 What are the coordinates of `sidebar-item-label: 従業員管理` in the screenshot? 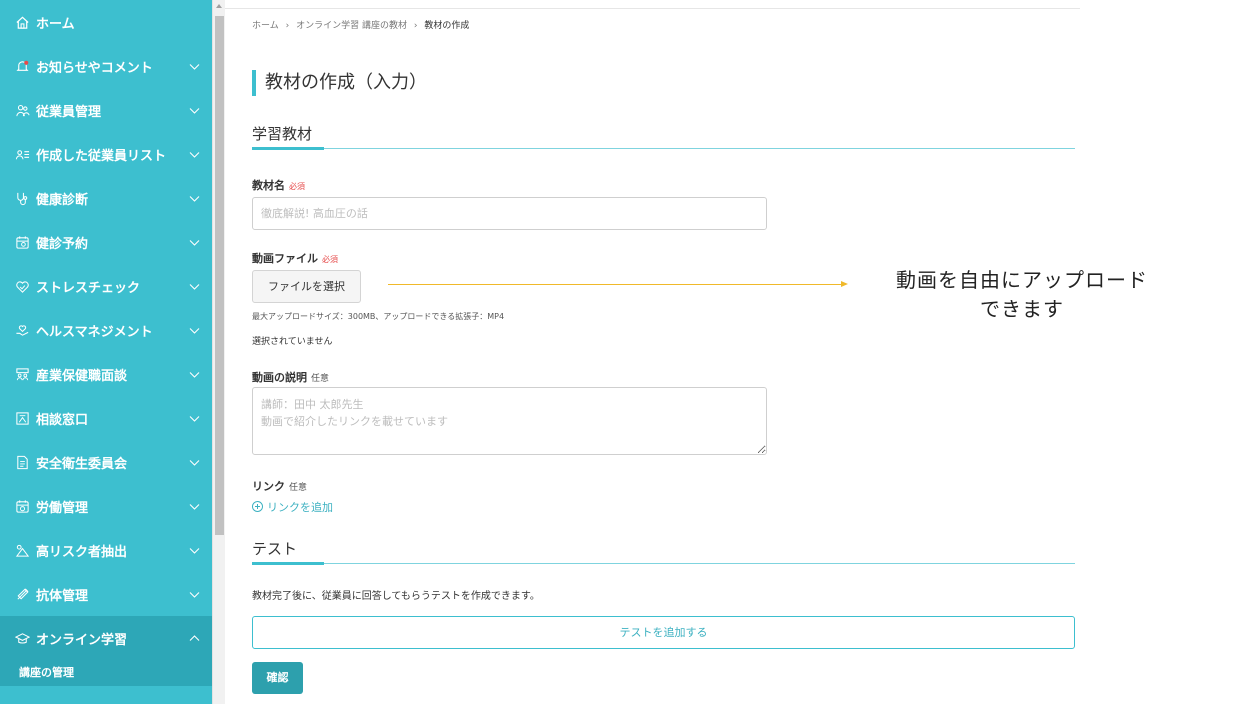 It's located at (69, 112).